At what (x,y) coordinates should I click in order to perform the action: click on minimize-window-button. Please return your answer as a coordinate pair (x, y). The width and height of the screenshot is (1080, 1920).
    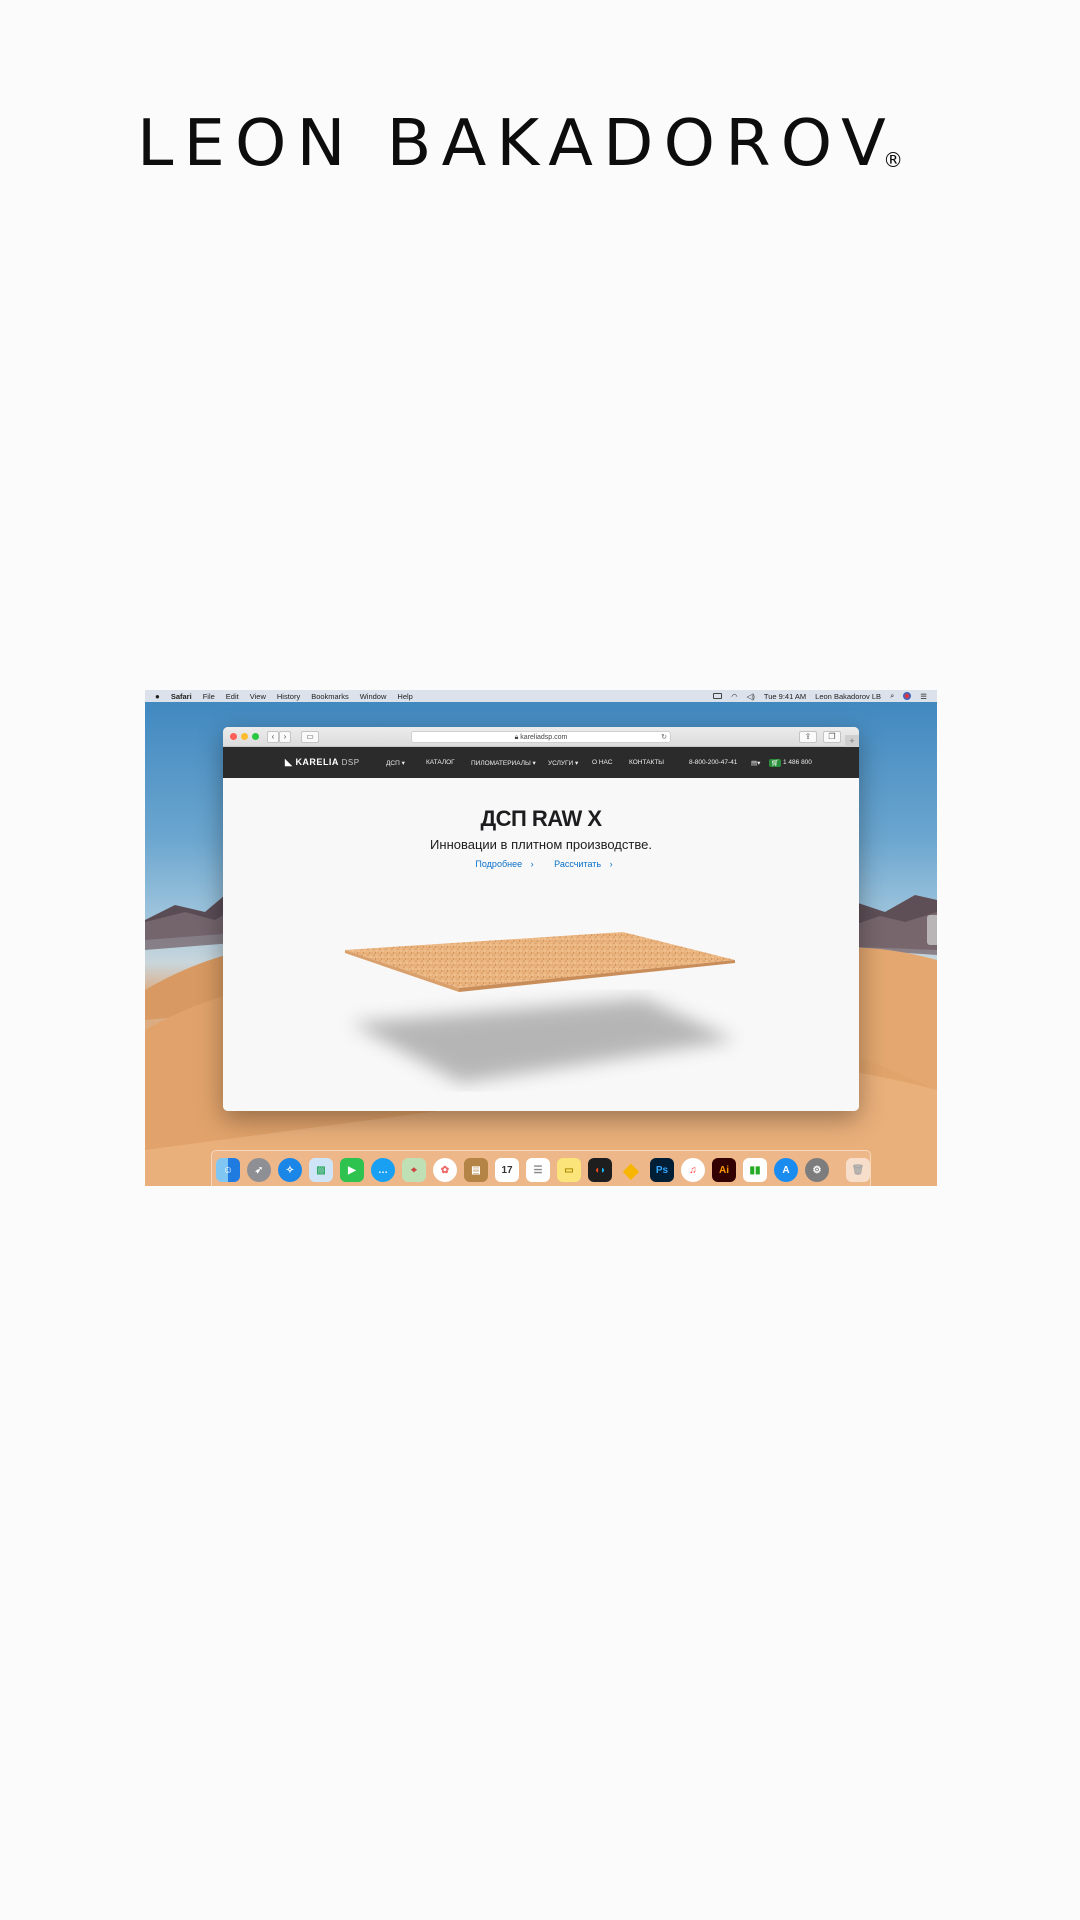
    Looking at the image, I should click on (244, 736).